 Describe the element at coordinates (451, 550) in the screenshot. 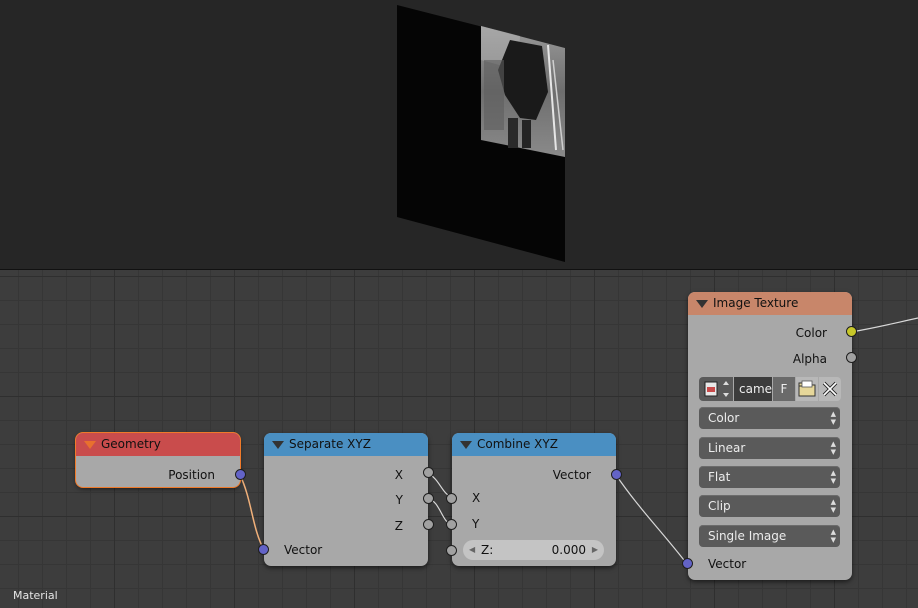

I see `input-socket-z` at that location.